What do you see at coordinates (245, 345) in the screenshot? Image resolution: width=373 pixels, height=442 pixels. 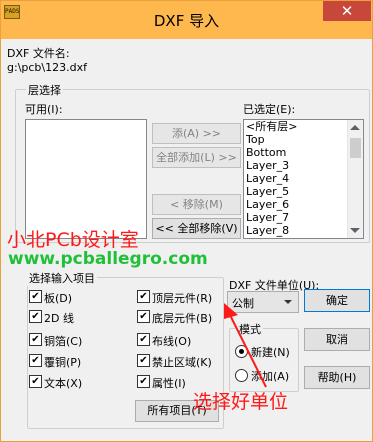 I see `annotation-arrow-icon` at bounding box center [245, 345].